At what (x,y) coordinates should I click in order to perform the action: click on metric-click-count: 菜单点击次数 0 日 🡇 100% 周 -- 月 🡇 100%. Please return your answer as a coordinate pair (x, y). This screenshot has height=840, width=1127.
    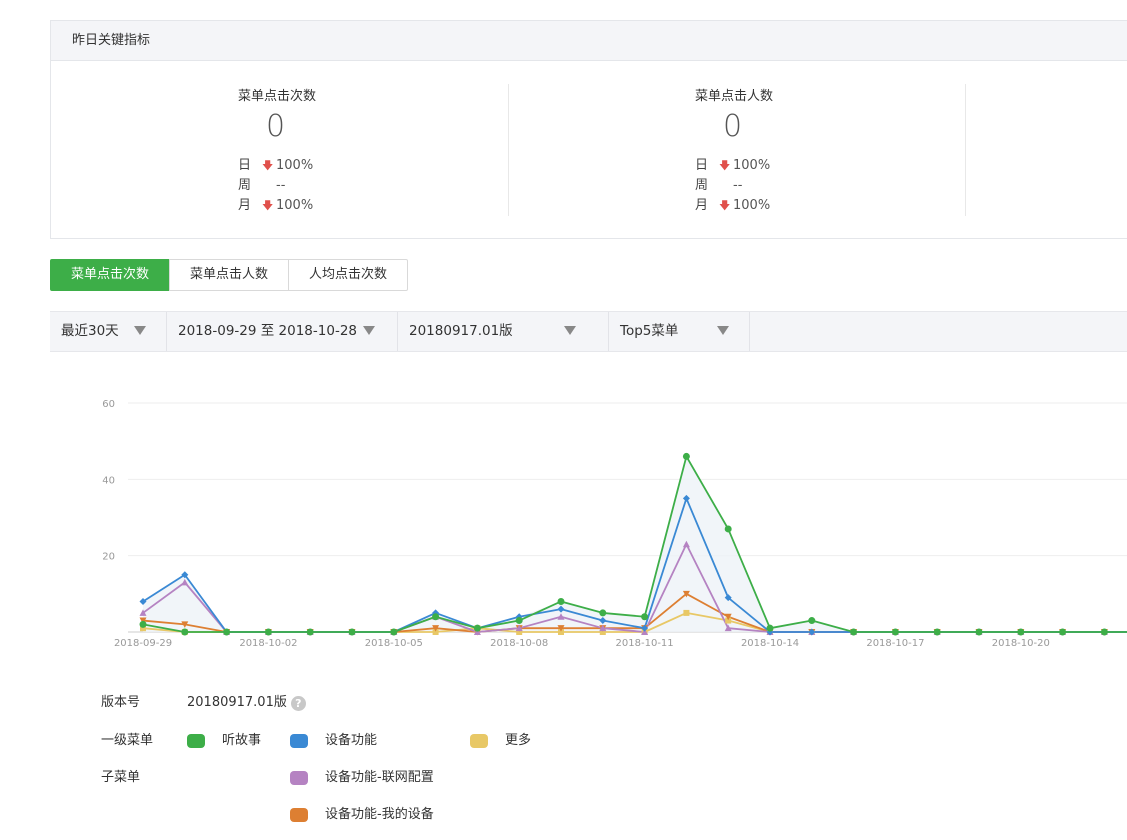
    Looking at the image, I should click on (279, 150).